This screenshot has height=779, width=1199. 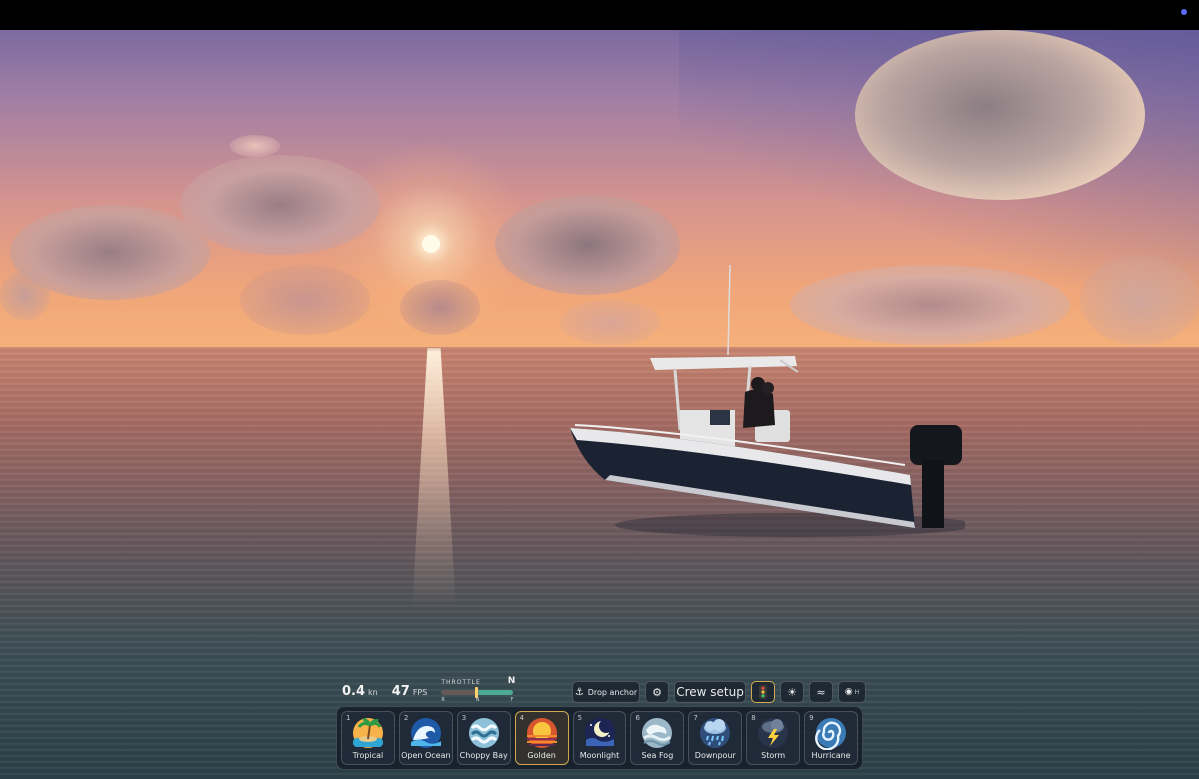 I want to click on palm-island-icon, so click(x=367, y=733).